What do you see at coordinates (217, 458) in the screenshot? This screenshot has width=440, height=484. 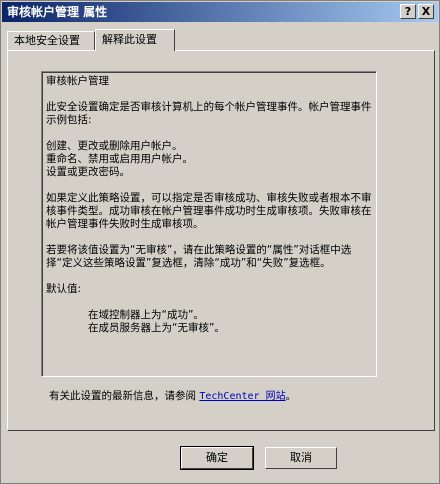 I see `ok-button: 确定` at bounding box center [217, 458].